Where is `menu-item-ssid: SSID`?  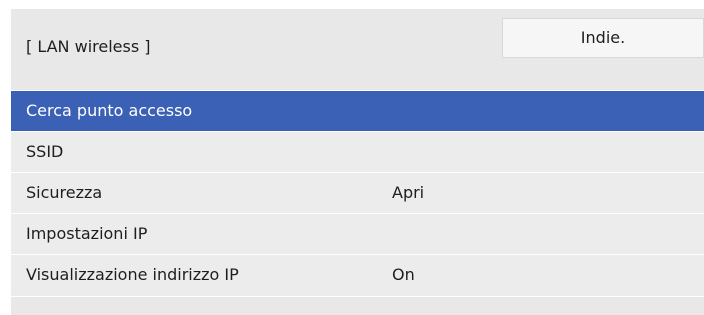 menu-item-ssid: SSID is located at coordinates (357, 151).